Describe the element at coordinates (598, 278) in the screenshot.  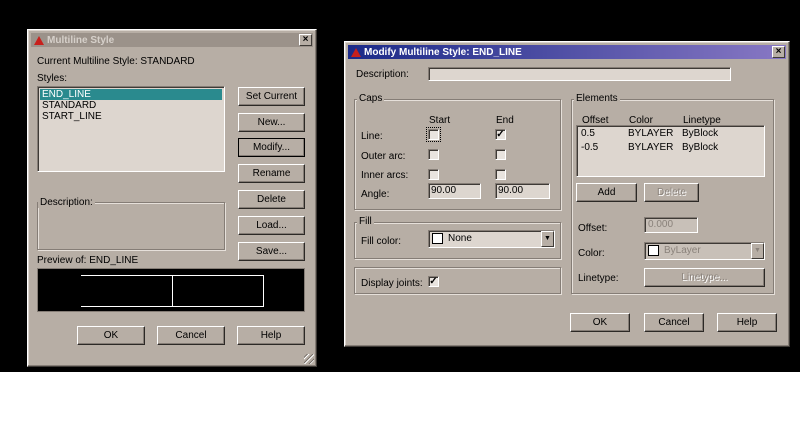
I see `linetype-label: Linetype:` at that location.